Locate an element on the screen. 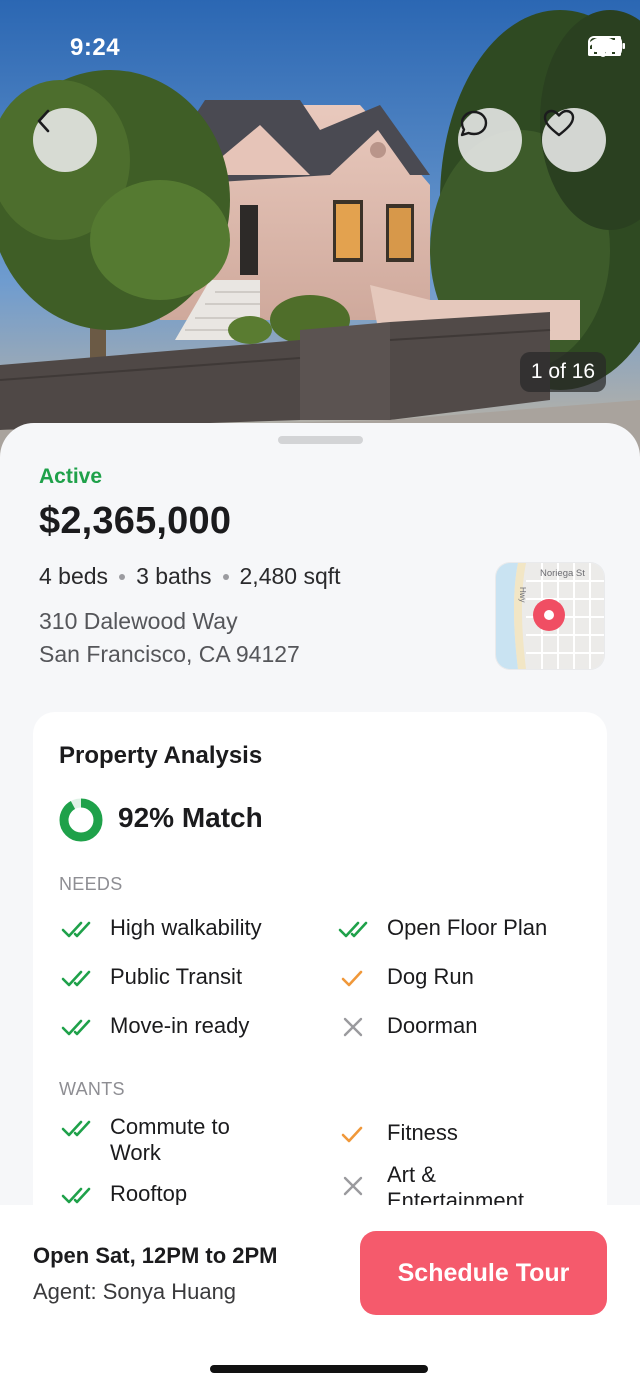  open-house-time: Open Sat, 12PM to 2PM is located at coordinates (155, 1255).